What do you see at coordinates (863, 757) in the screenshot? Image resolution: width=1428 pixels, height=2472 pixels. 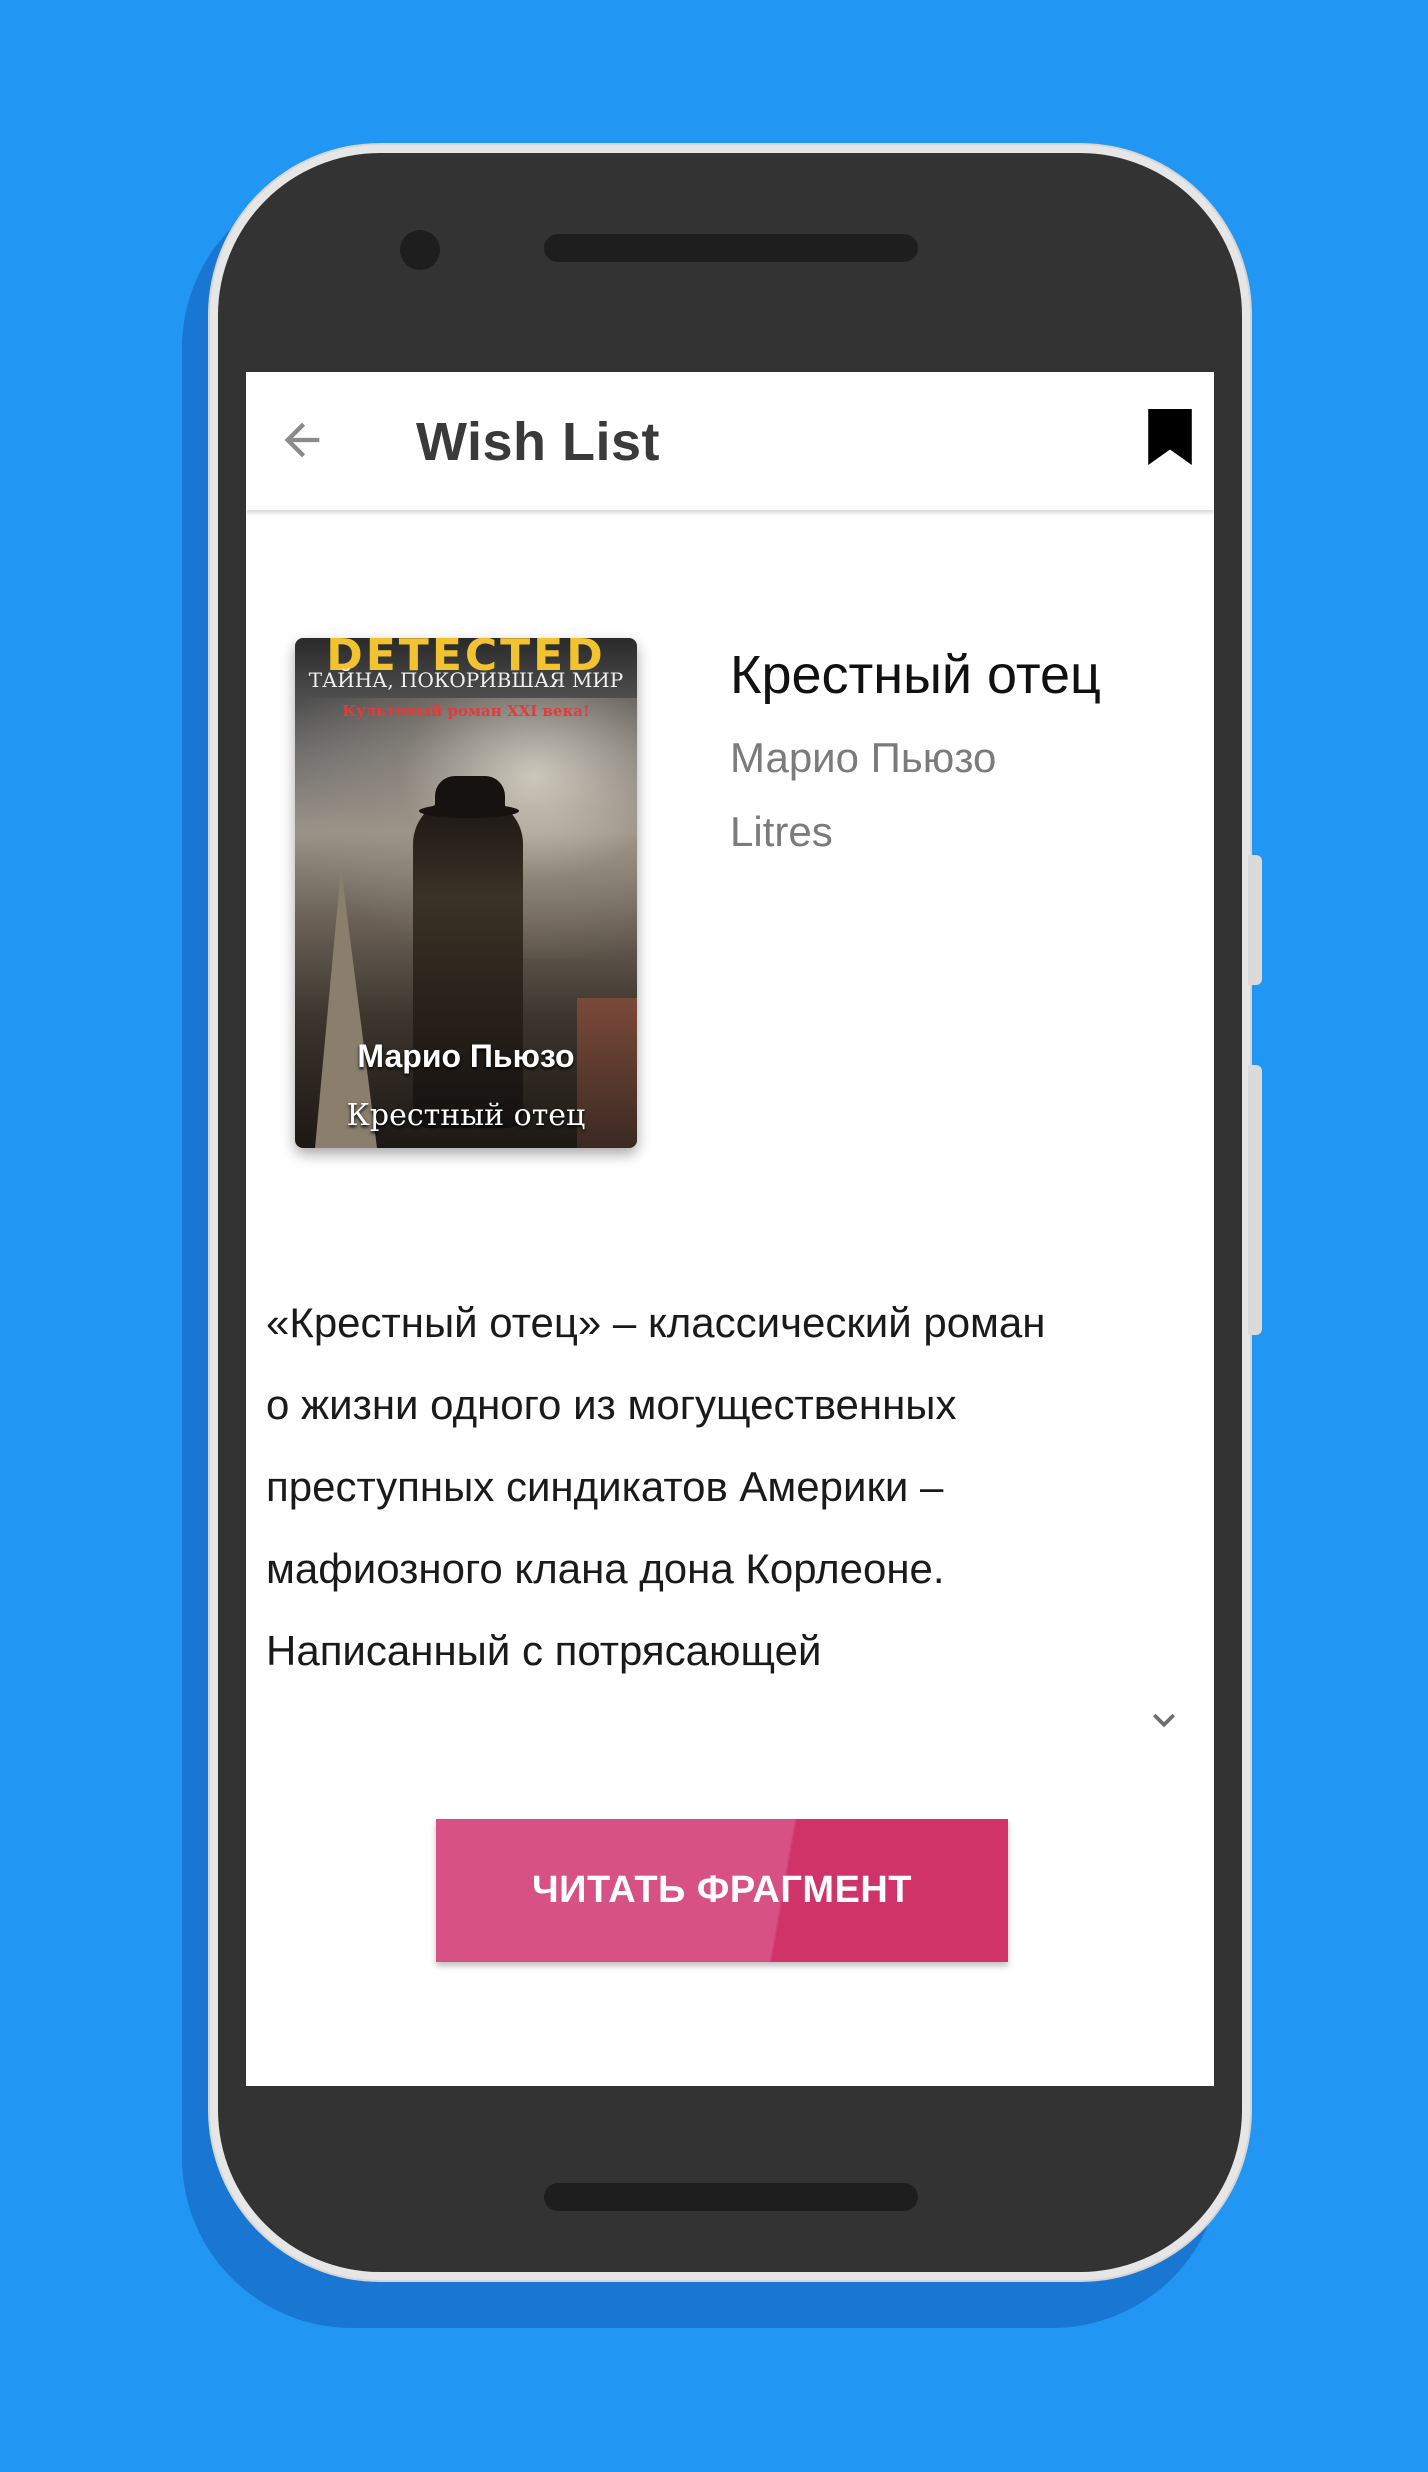 I see `book-author: Марио Пьюзо` at bounding box center [863, 757].